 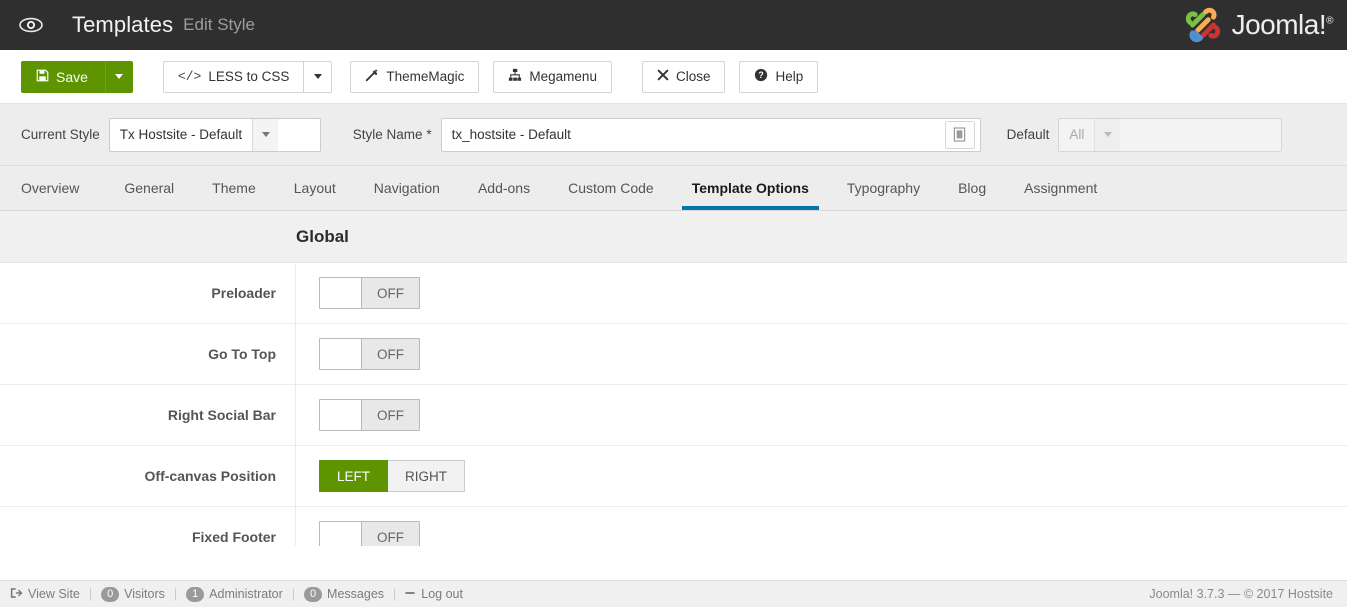 I want to click on joomla-mark-icon, so click(x=1202, y=25).